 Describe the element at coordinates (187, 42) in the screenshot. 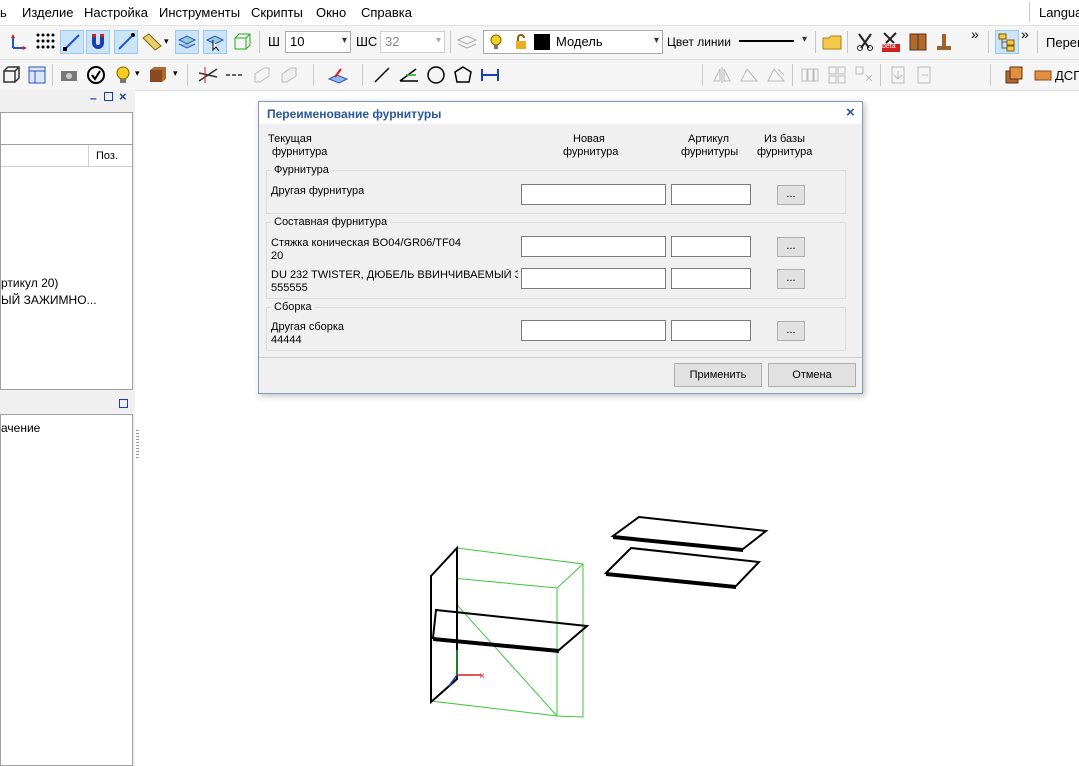

I see `layers-pen-icon` at that location.